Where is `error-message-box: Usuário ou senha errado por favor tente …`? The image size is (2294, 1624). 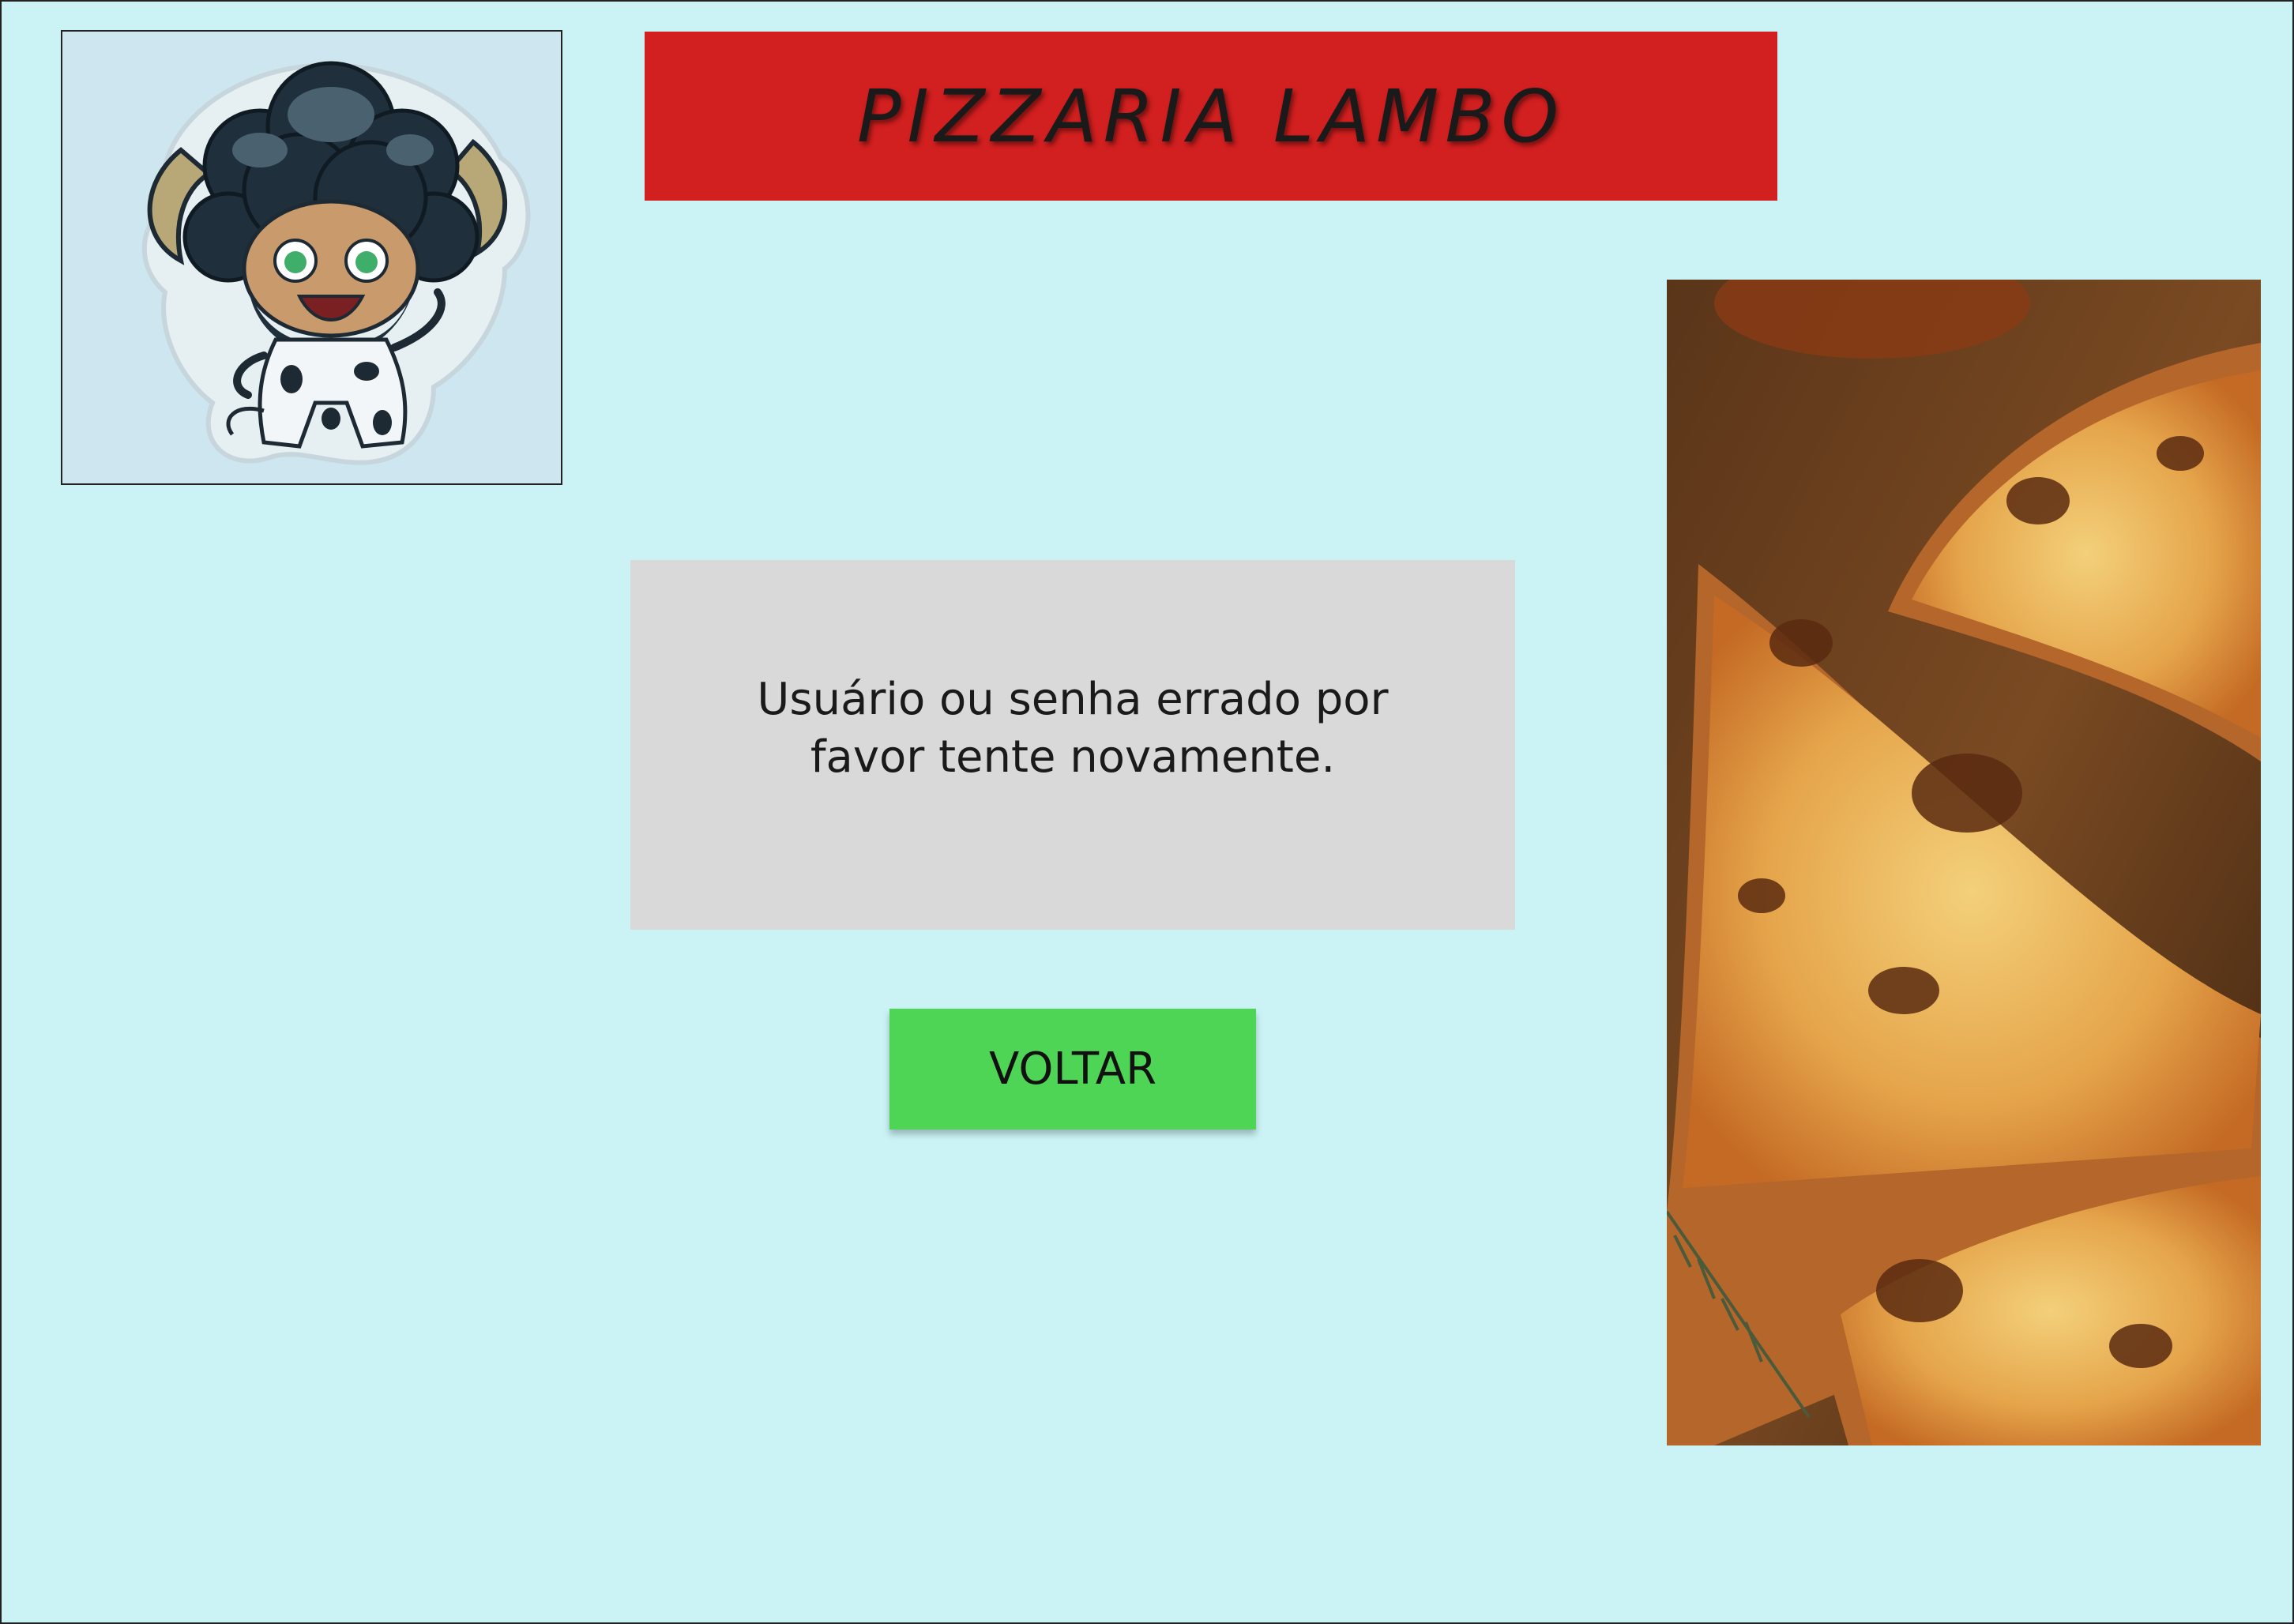
error-message-box: Usuário ou senha errado por favor tente … is located at coordinates (1072, 745).